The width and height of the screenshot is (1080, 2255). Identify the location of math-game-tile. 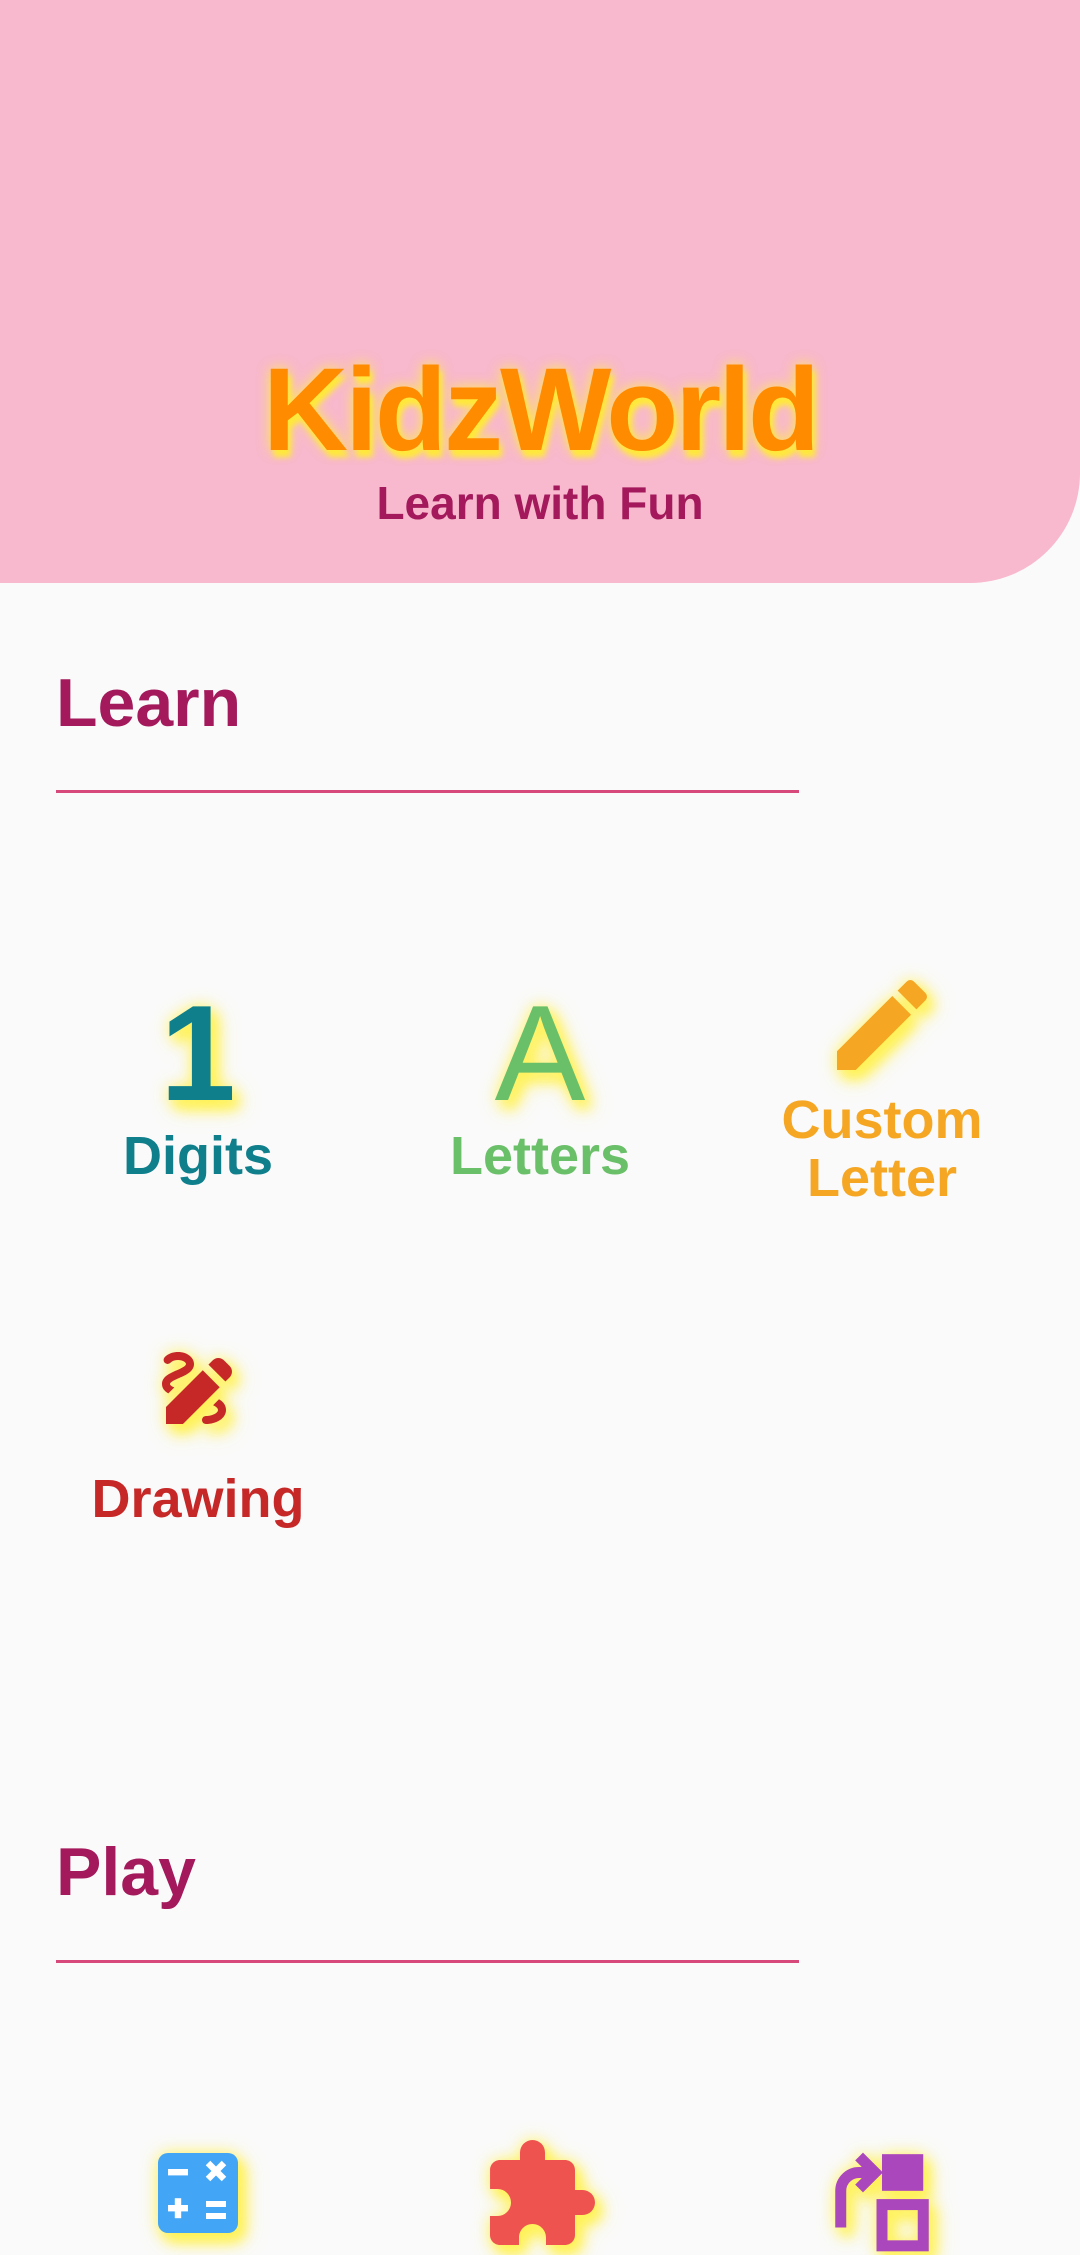
(198, 2193).